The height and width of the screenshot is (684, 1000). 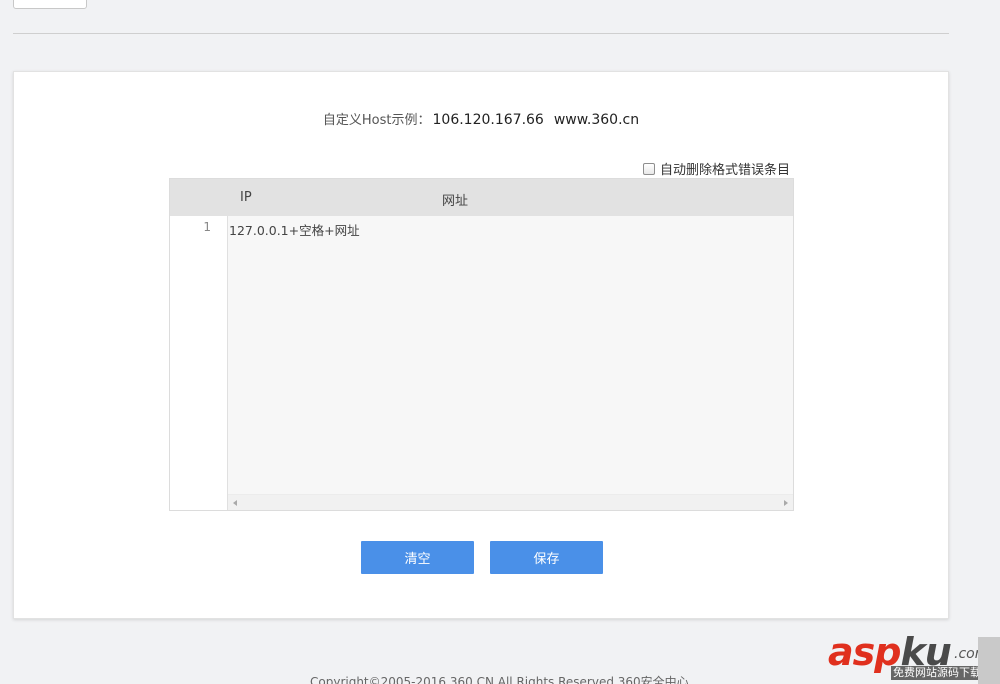 What do you see at coordinates (725, 170) in the screenshot?
I see `auto-delete-label: 自动删除格式错误条目` at bounding box center [725, 170].